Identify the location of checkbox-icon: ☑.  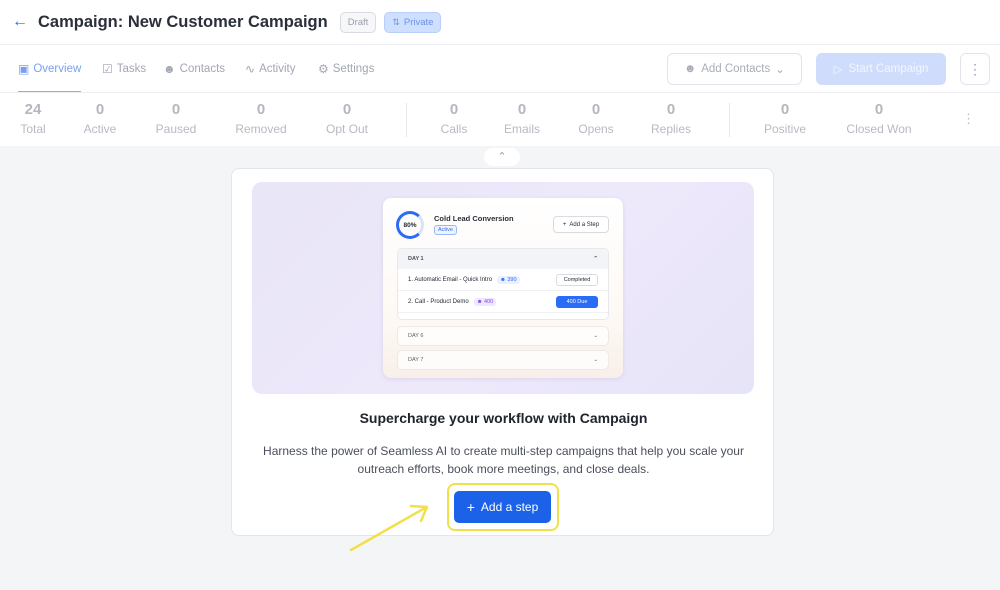
(107, 69).